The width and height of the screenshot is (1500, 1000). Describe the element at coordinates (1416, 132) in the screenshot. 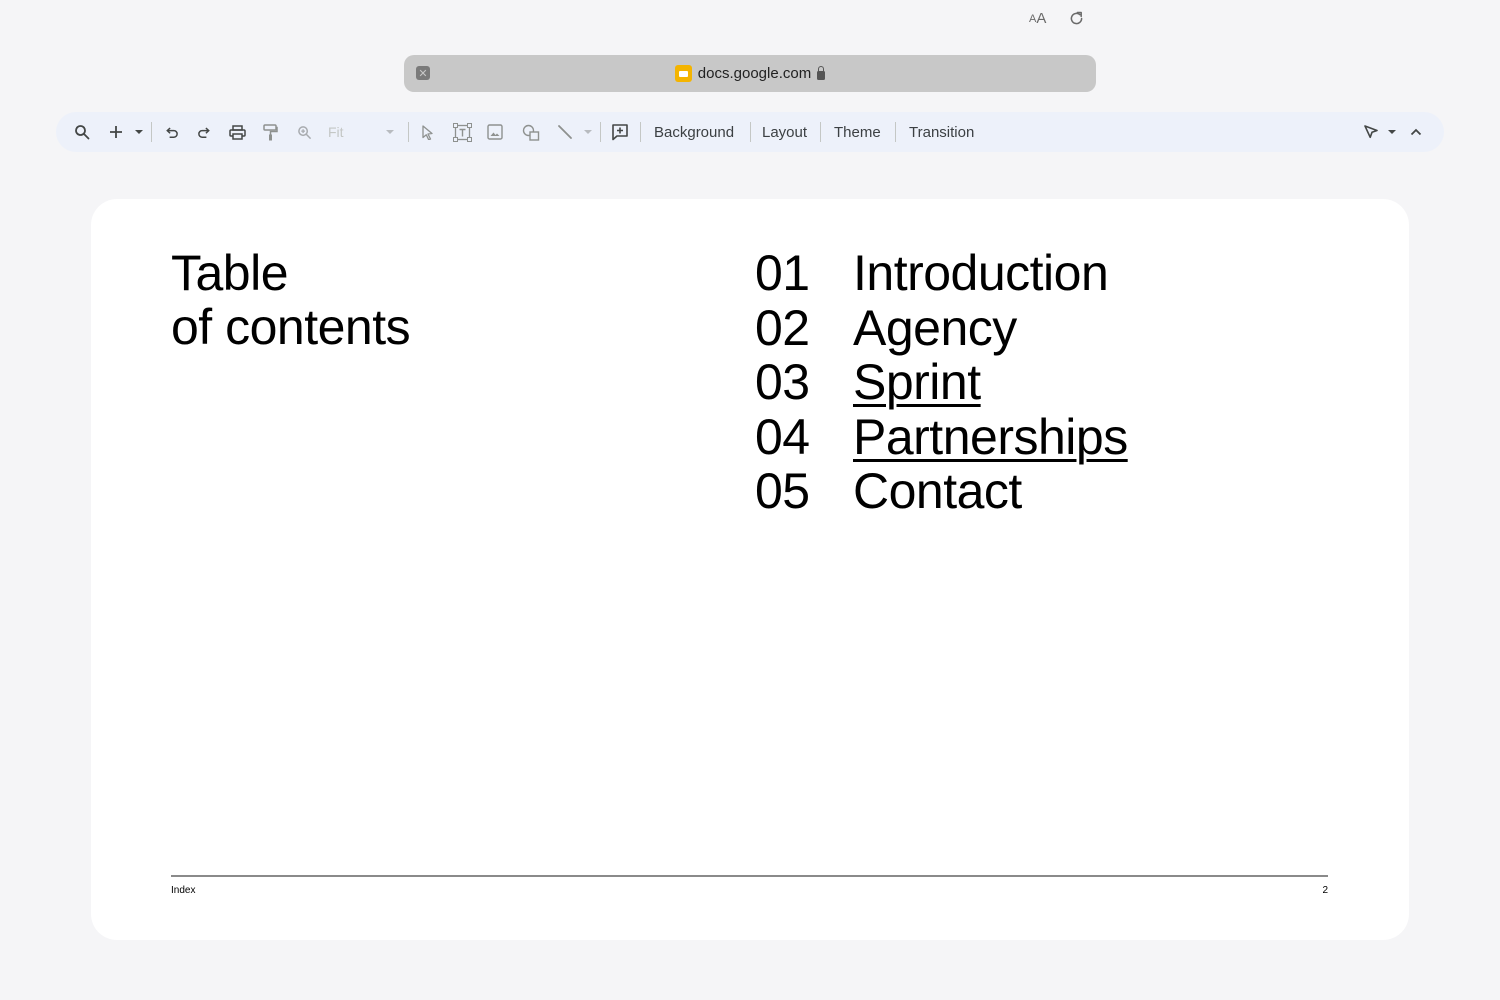

I see `collapse-toolbar-icon` at that location.